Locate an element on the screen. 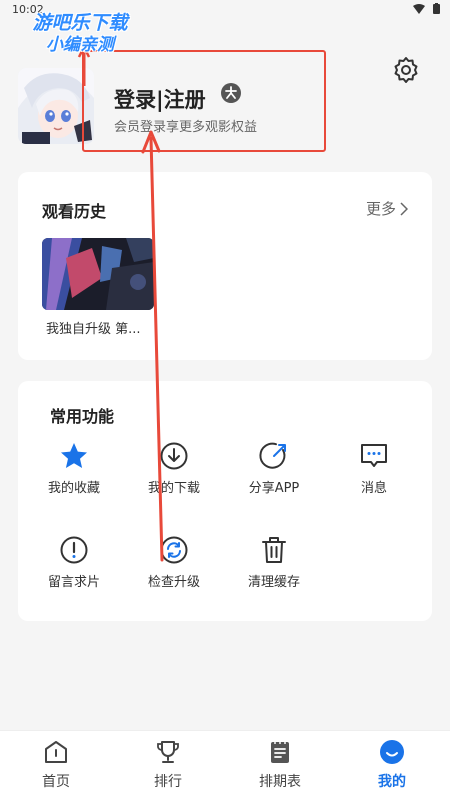  tab-ranking: 排行 is located at coordinates (168, 765).